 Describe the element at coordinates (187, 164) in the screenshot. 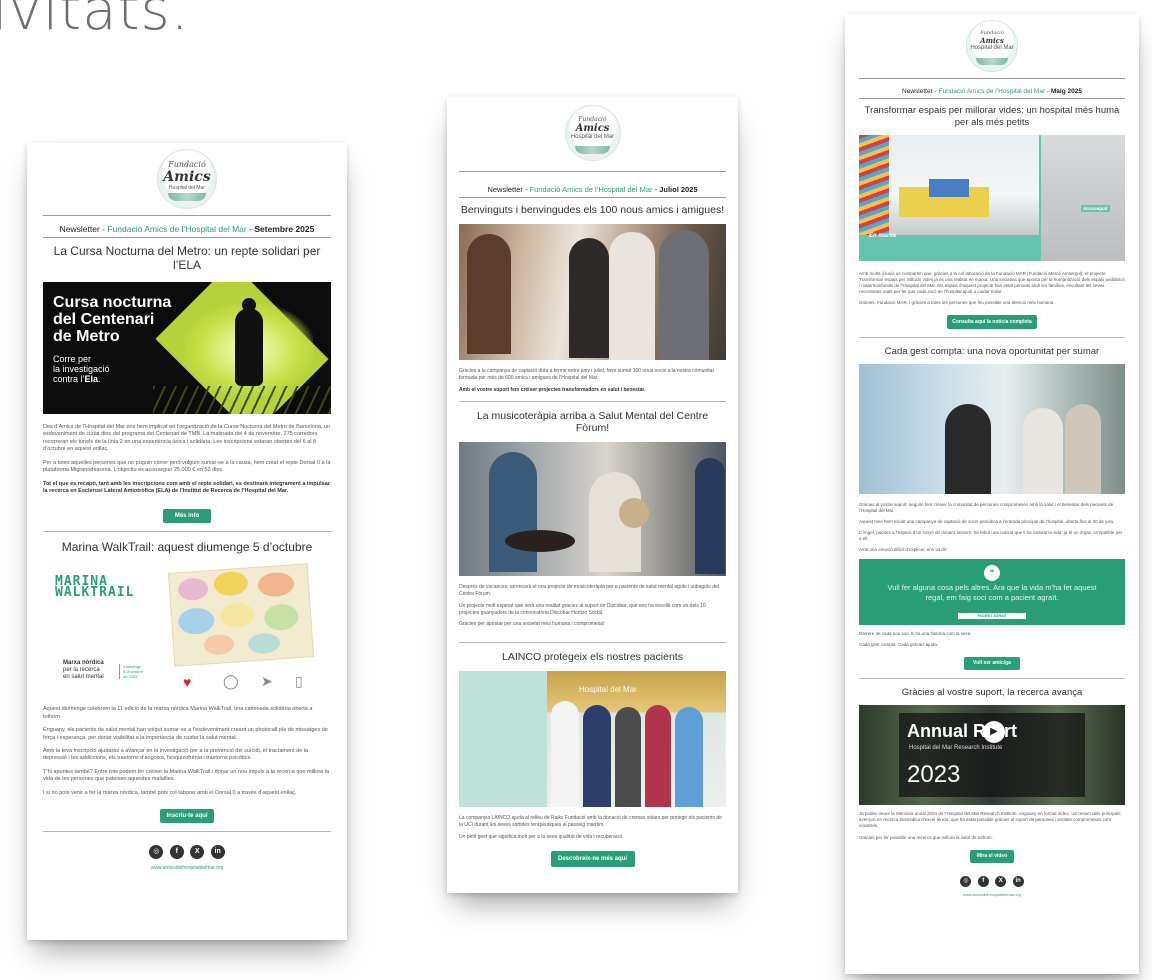

I see `logo-line1: Fundació` at that location.